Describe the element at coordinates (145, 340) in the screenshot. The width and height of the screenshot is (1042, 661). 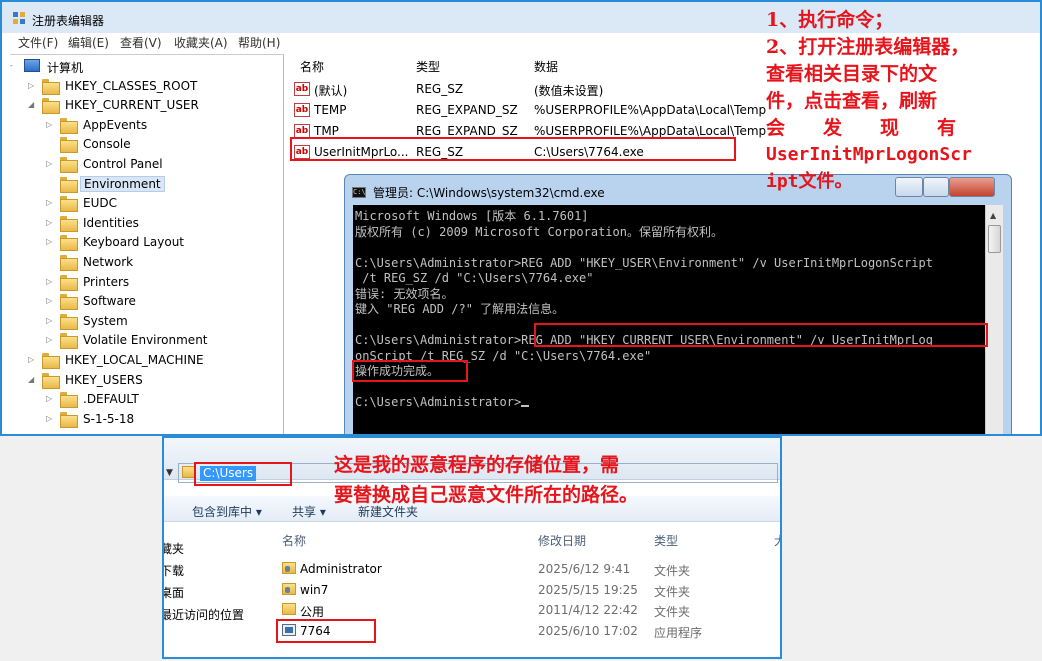
I see `tree-item-label: Volatile Environment` at that location.